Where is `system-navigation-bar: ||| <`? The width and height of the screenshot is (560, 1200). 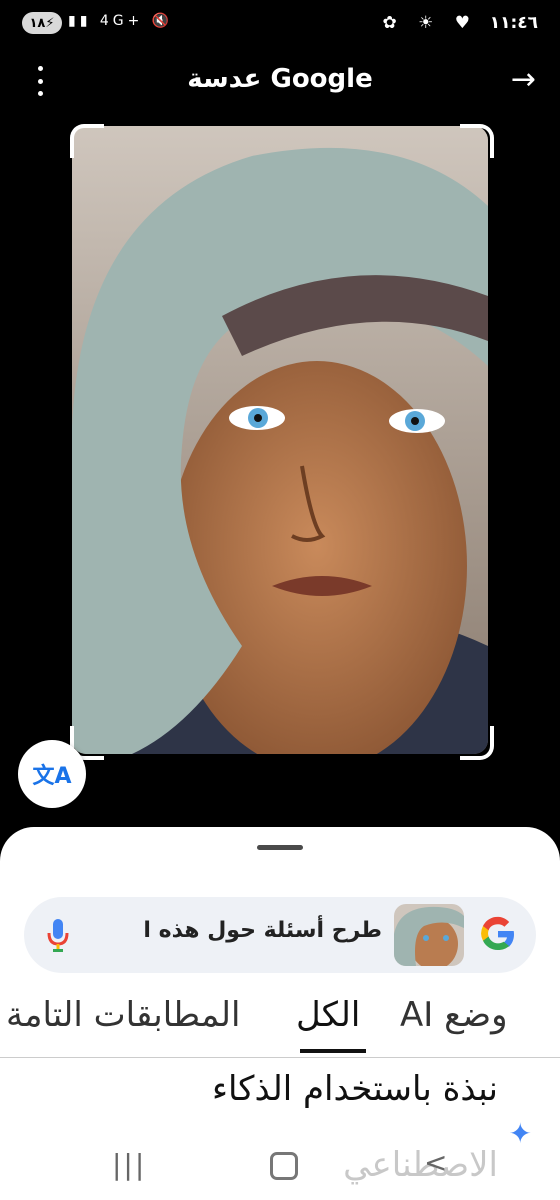 system-navigation-bar: ||| < is located at coordinates (280, 1165).